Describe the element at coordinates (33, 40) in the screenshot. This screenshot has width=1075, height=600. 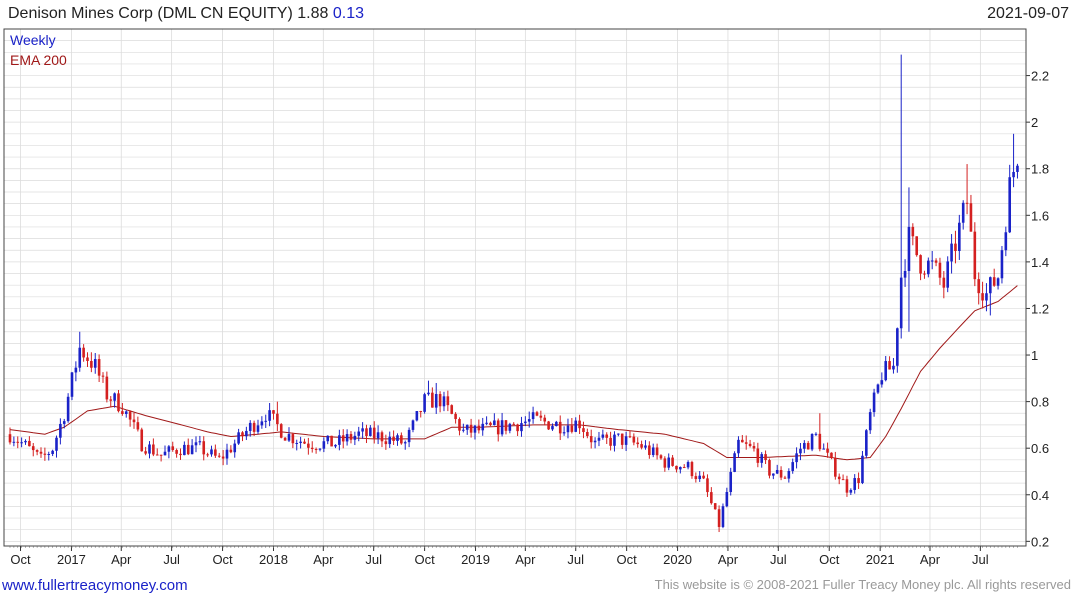
I see `legend-weekly: Weekly` at that location.